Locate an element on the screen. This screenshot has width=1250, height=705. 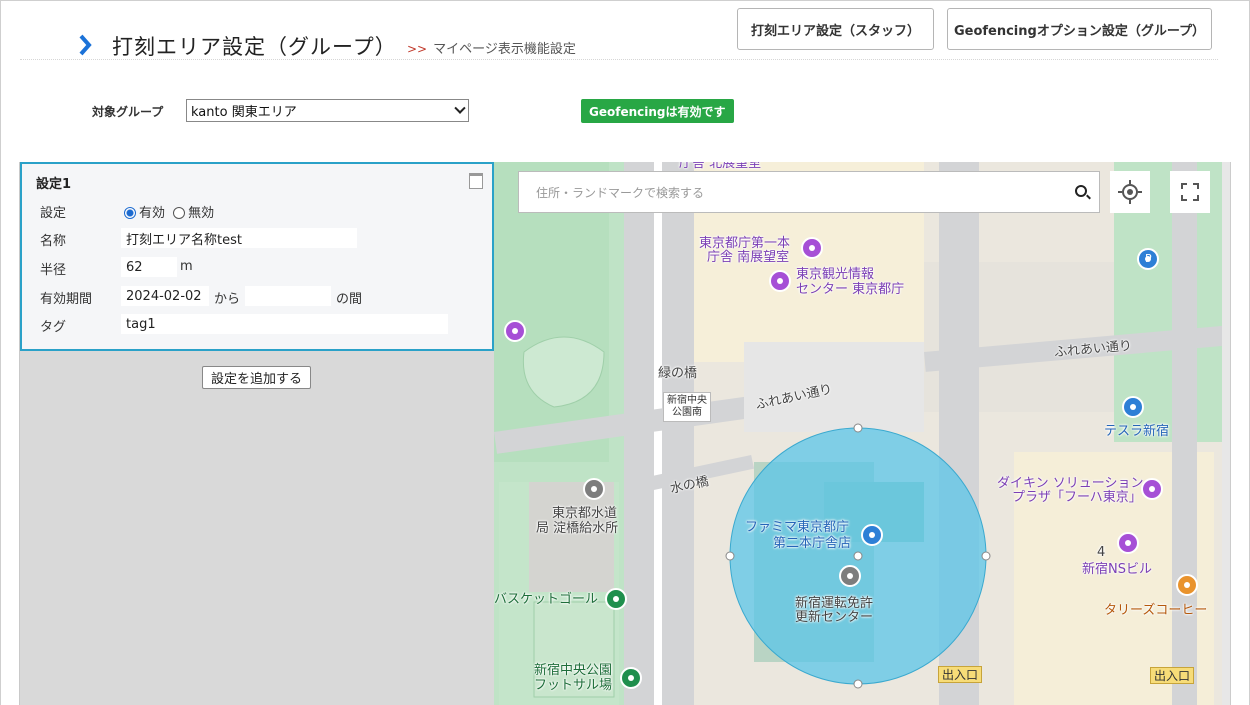
chevron-down-icon is located at coordinates (460, 108).